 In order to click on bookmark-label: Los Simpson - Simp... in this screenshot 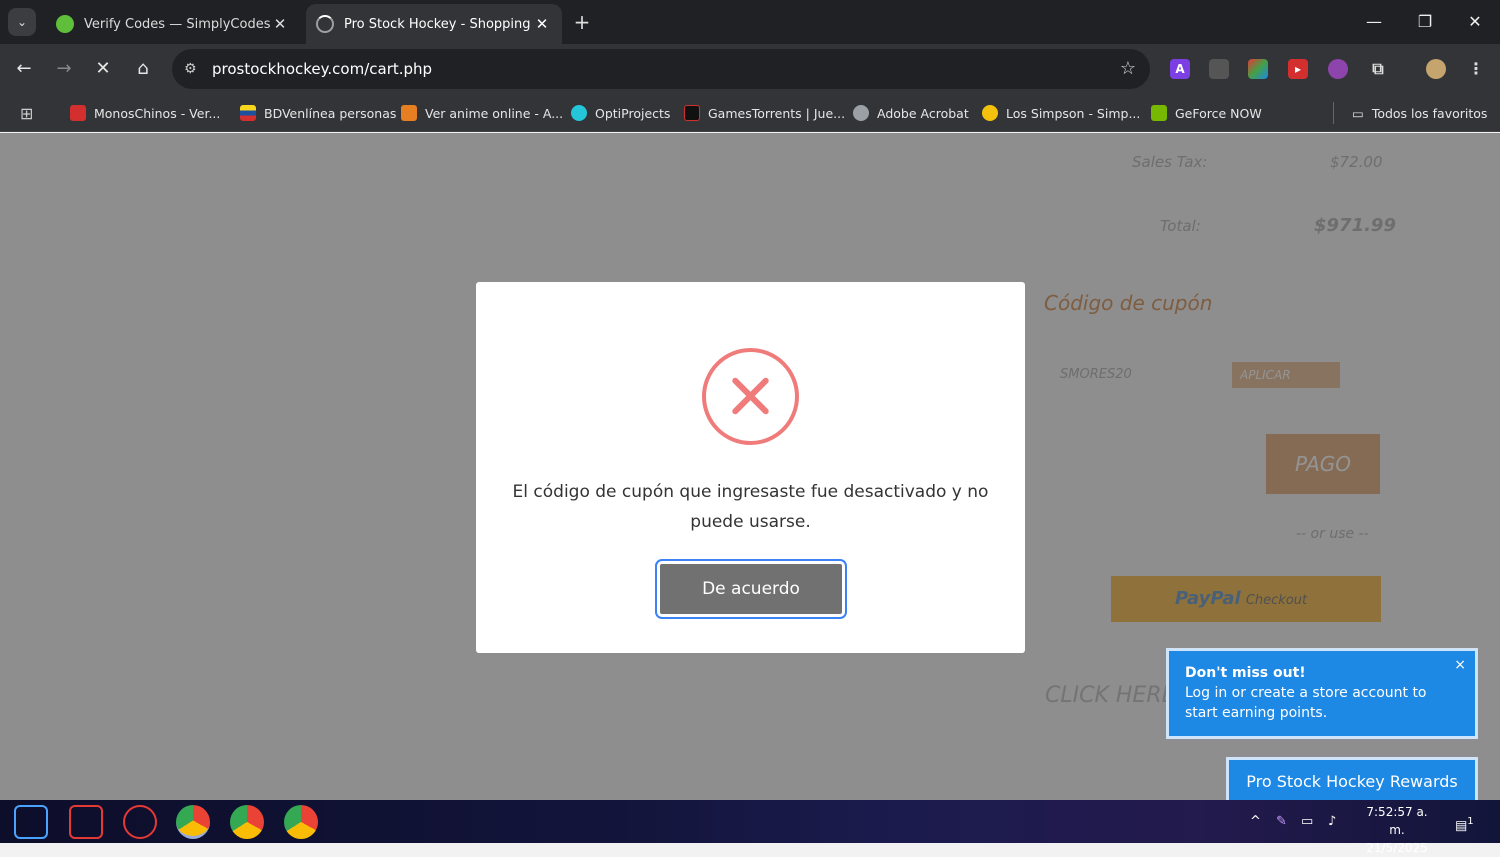, I will do `click(1073, 113)`.